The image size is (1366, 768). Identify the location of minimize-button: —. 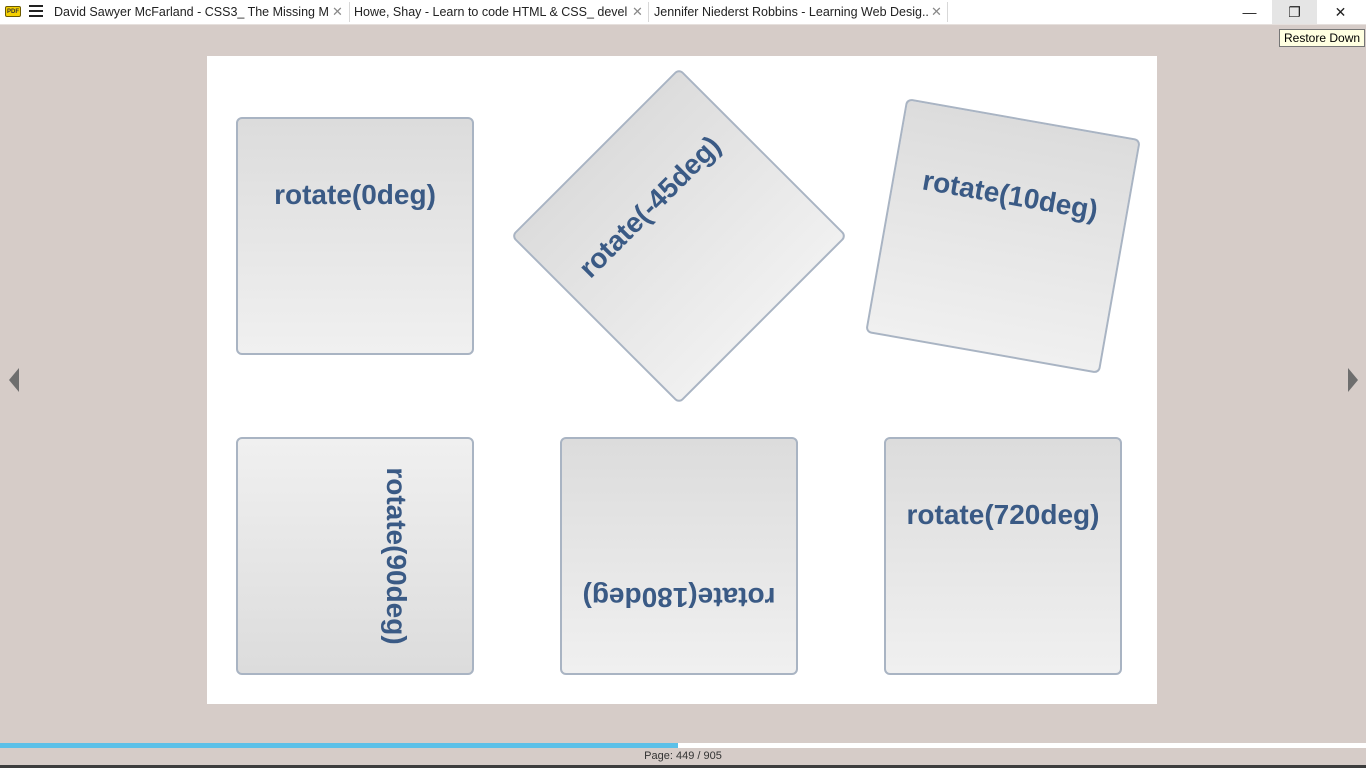
(1249, 12).